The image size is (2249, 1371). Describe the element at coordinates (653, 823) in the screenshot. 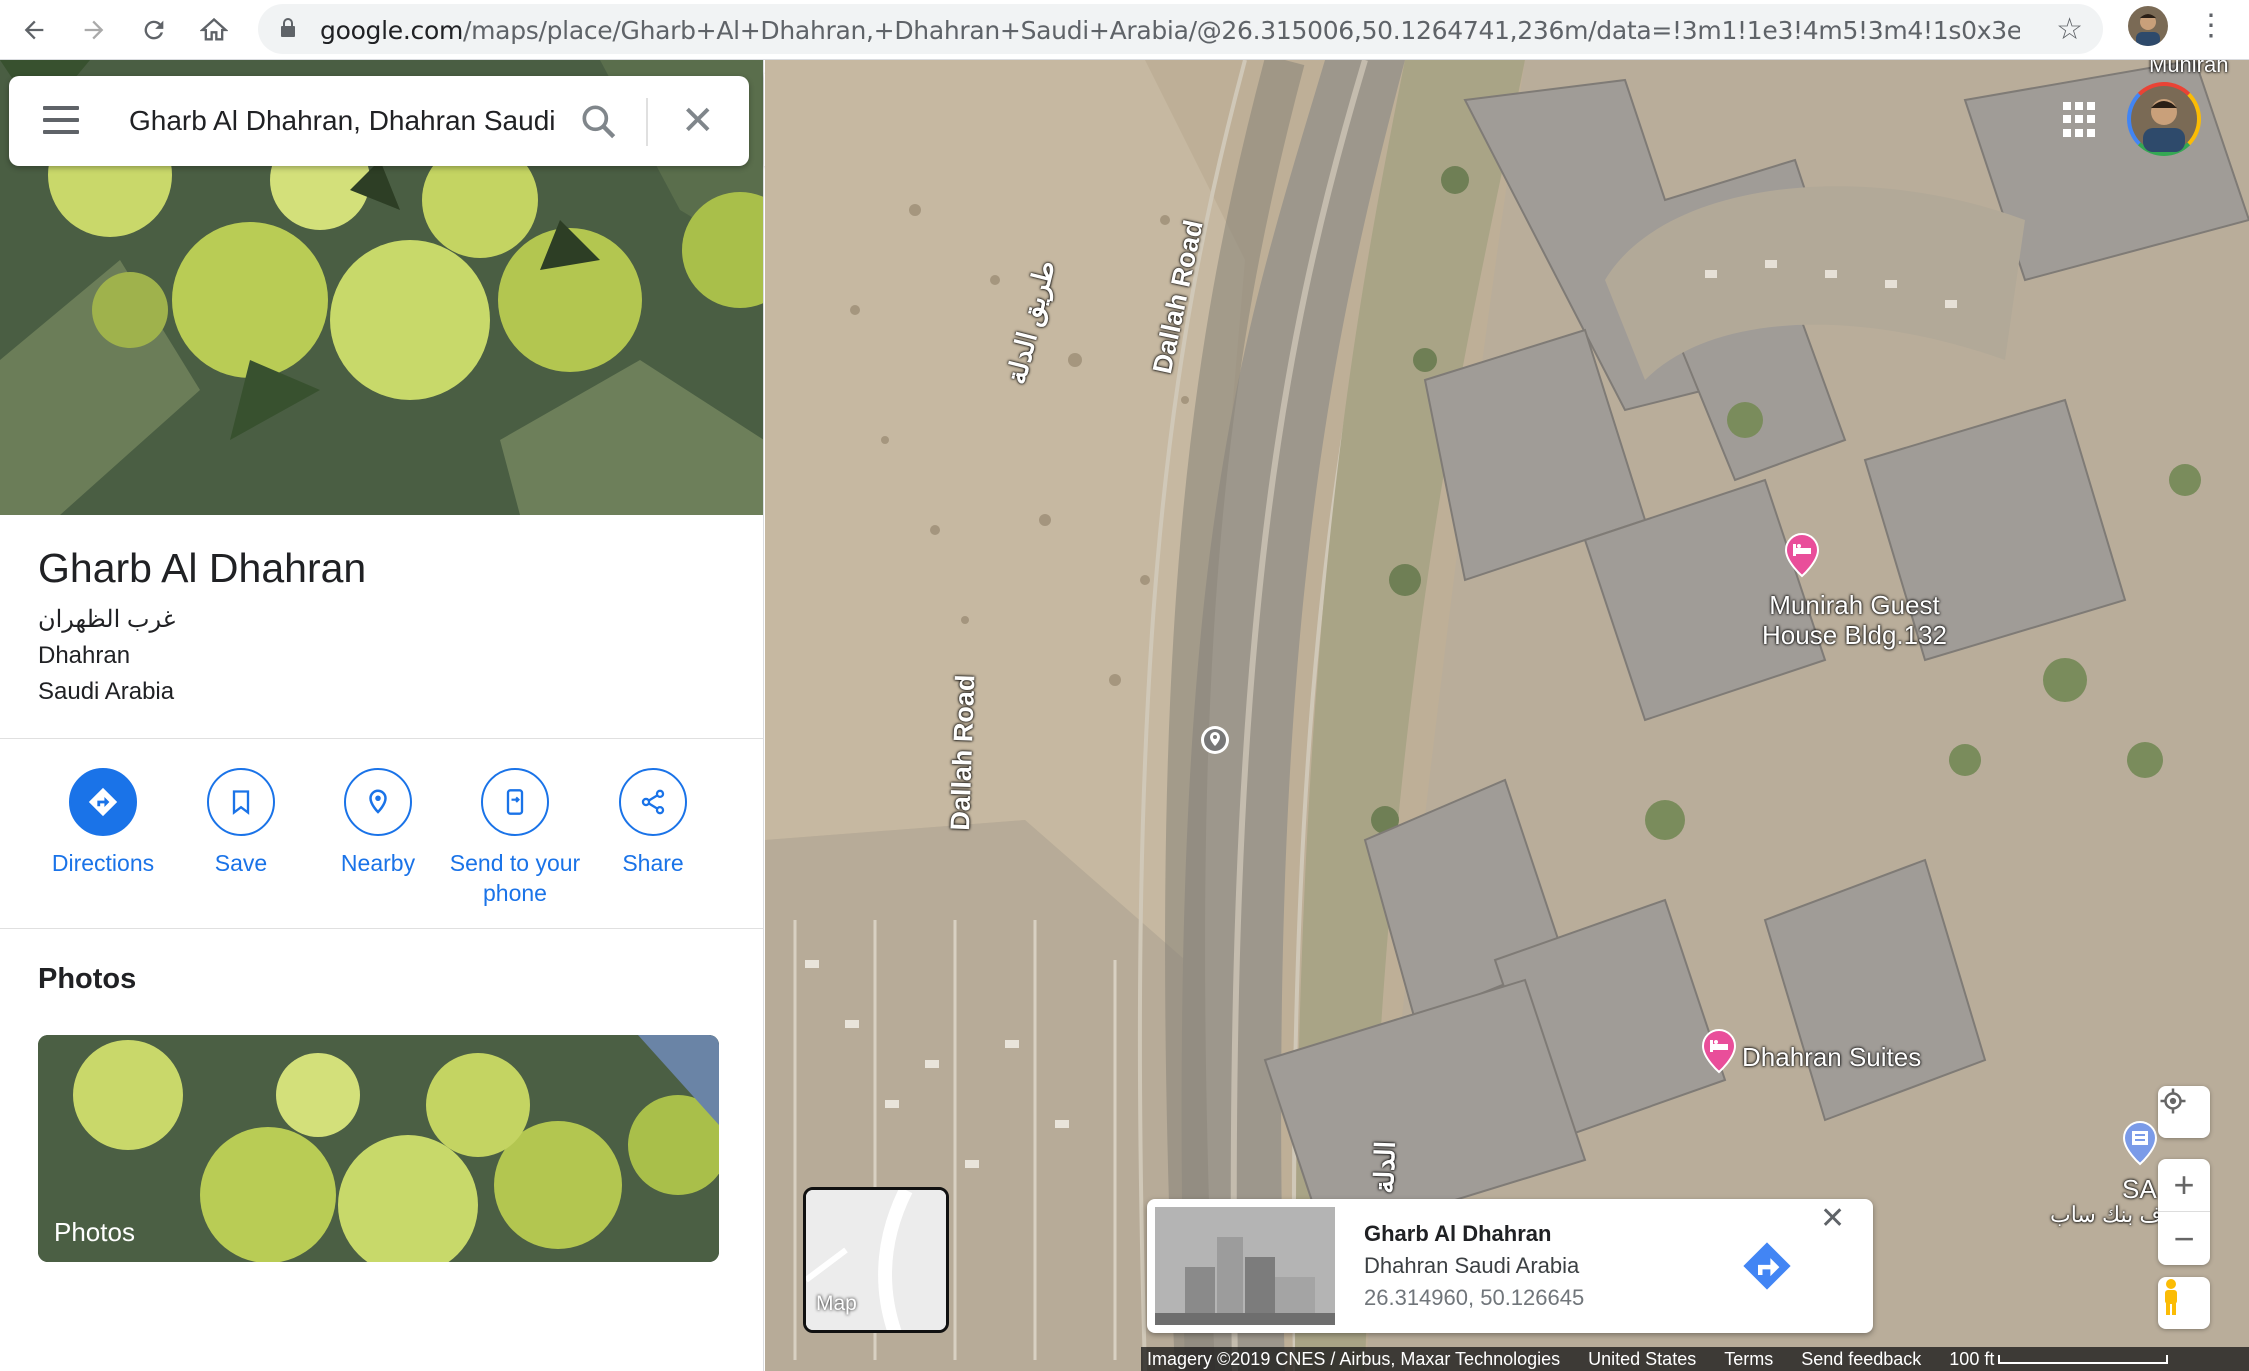

I see `share-button: Share` at that location.